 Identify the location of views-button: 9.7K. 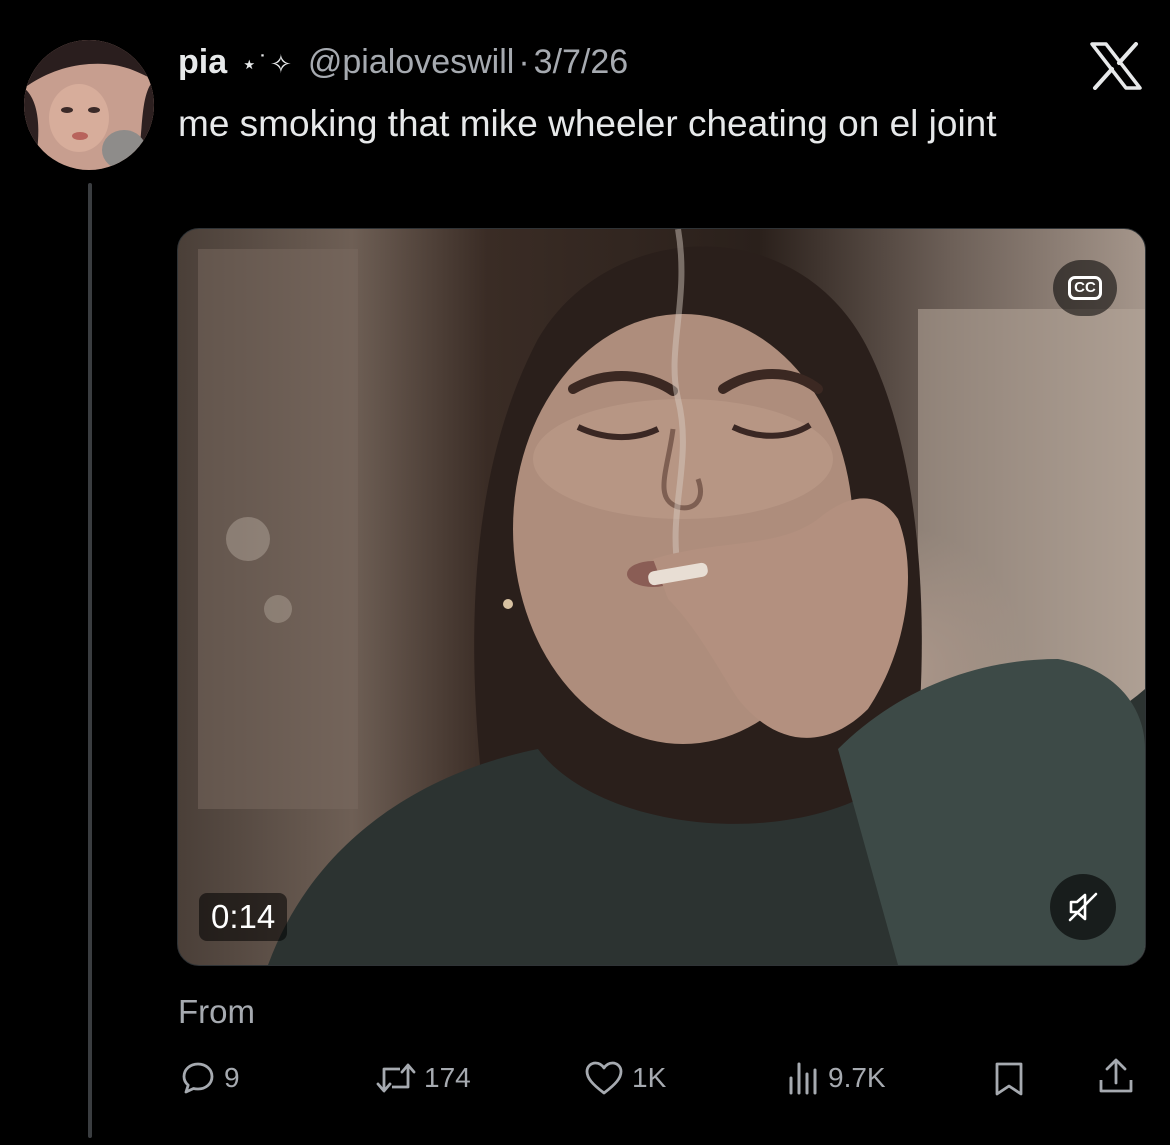
(836, 1078).